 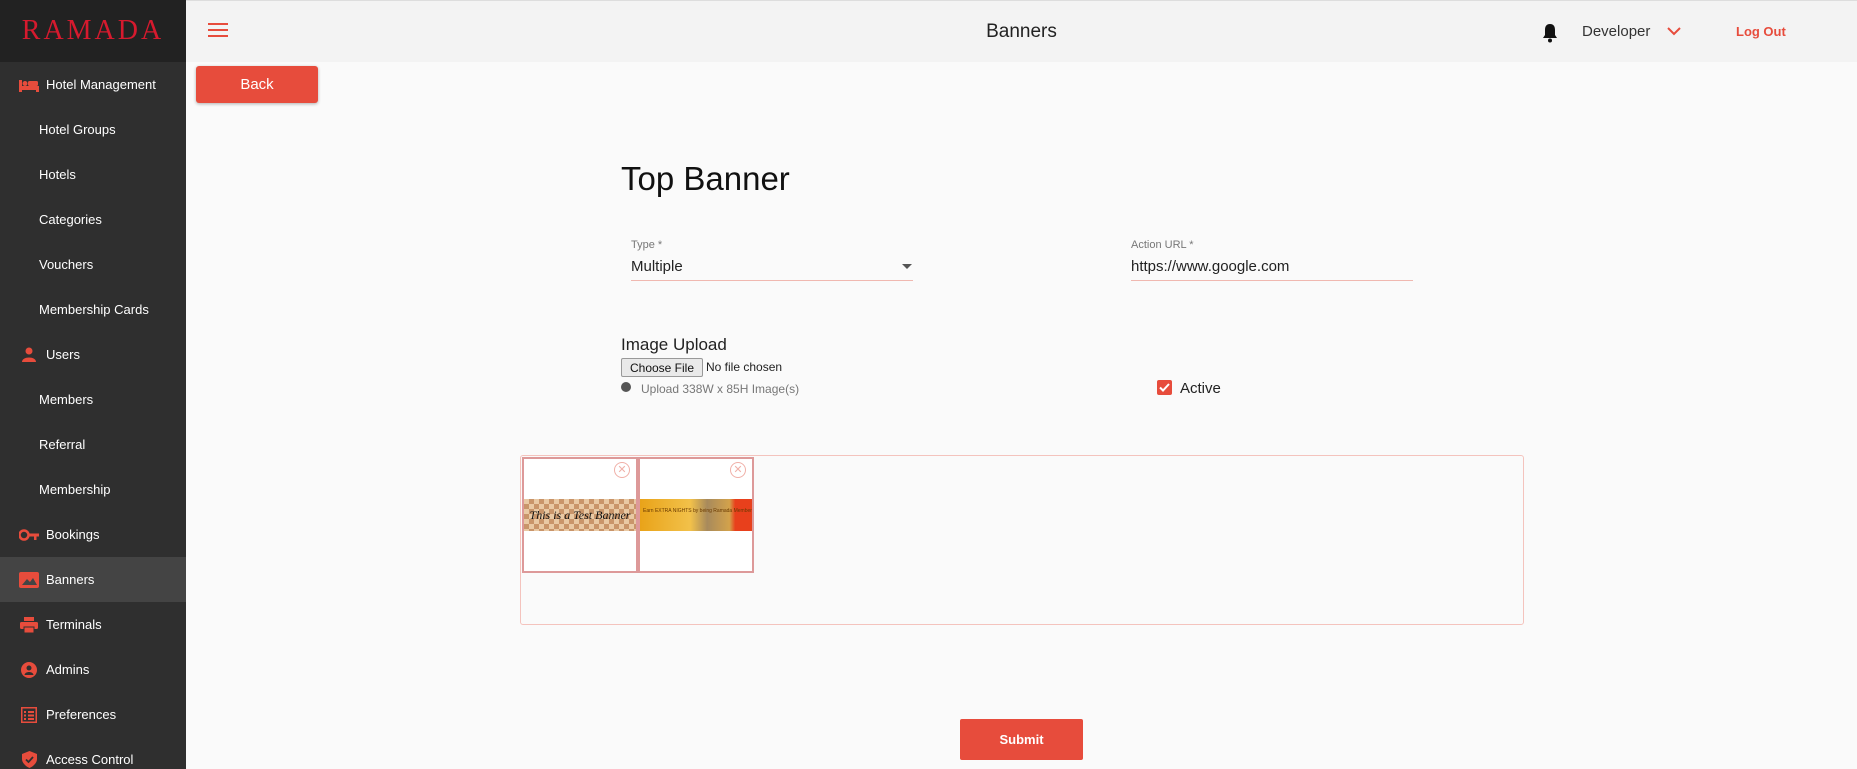 What do you see at coordinates (73, 534) in the screenshot?
I see `sidebar-item-label: Bookings` at bounding box center [73, 534].